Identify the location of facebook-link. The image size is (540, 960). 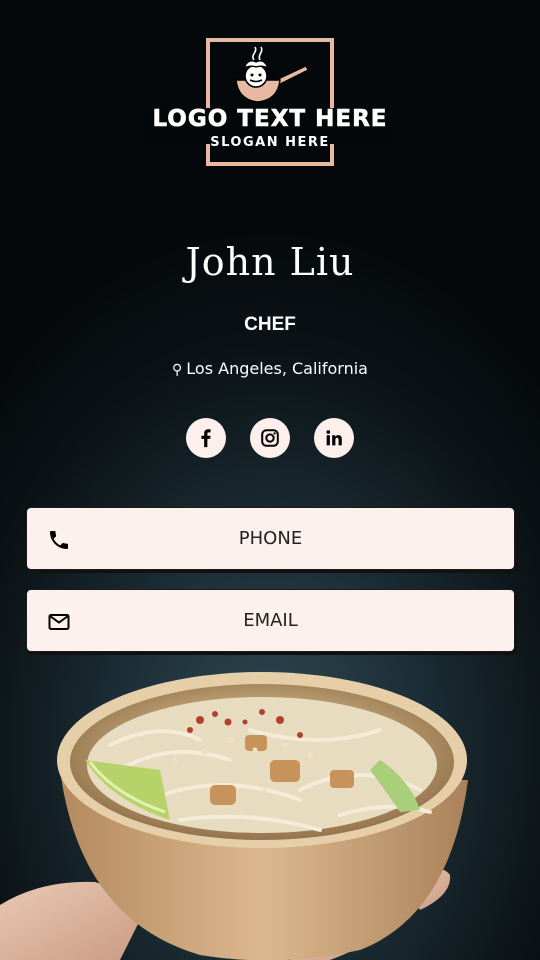
(206, 438).